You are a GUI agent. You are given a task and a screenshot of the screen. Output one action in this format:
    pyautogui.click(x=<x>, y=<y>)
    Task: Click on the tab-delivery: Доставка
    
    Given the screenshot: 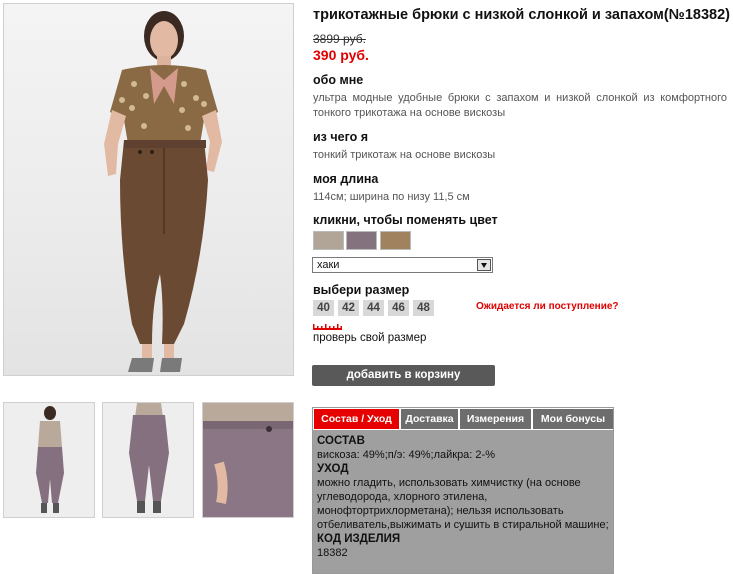 What is the action you would take?
    pyautogui.click(x=429, y=419)
    